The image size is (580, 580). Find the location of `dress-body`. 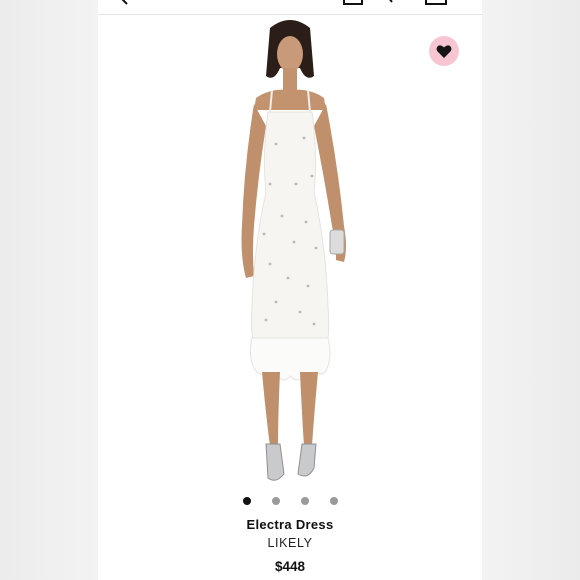

dress-body is located at coordinates (290, 231).